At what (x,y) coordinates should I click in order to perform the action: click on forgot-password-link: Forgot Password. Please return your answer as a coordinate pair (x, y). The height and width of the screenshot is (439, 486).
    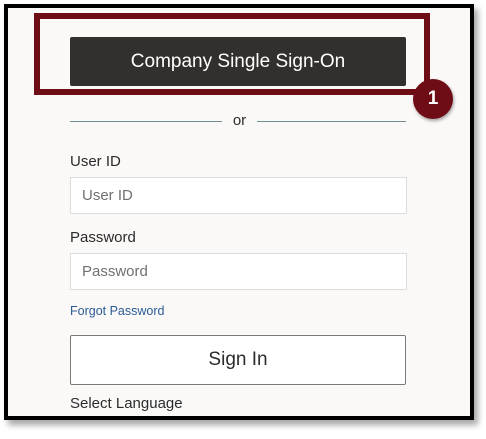
    Looking at the image, I should click on (117, 311).